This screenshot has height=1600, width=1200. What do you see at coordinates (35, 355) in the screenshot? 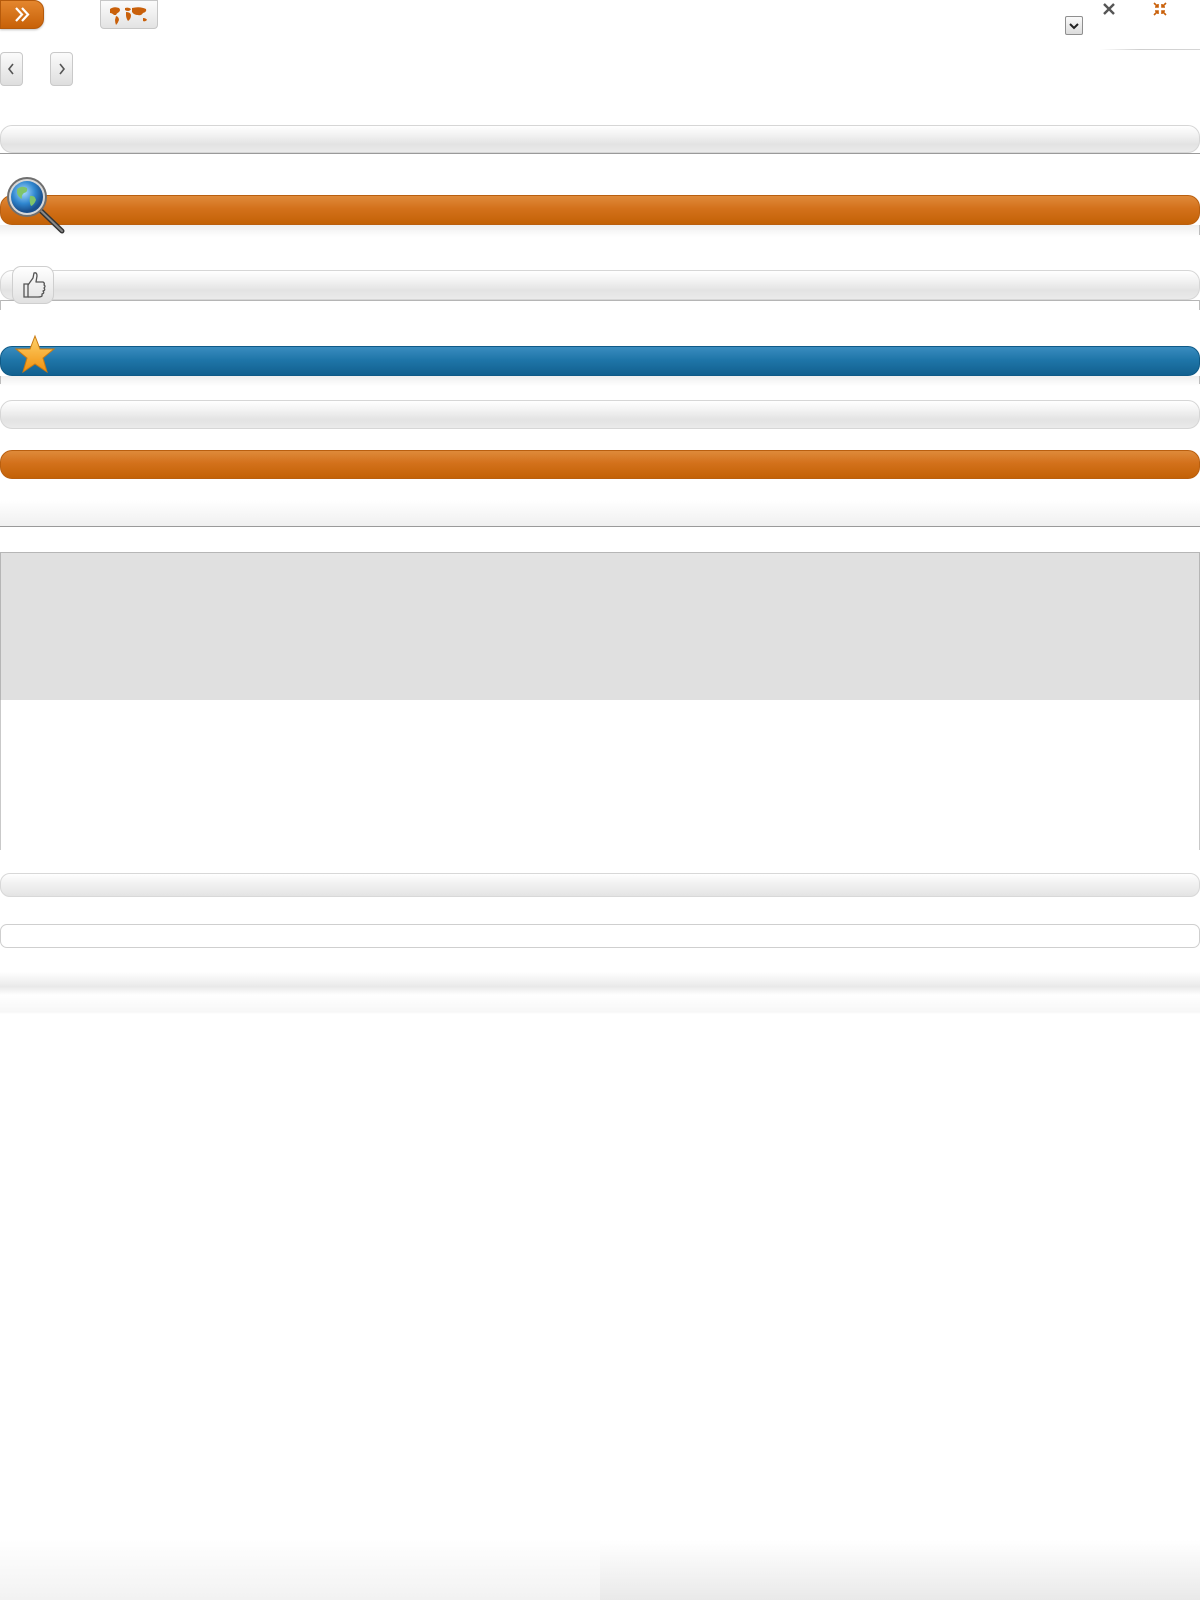
I see `star-icon` at bounding box center [35, 355].